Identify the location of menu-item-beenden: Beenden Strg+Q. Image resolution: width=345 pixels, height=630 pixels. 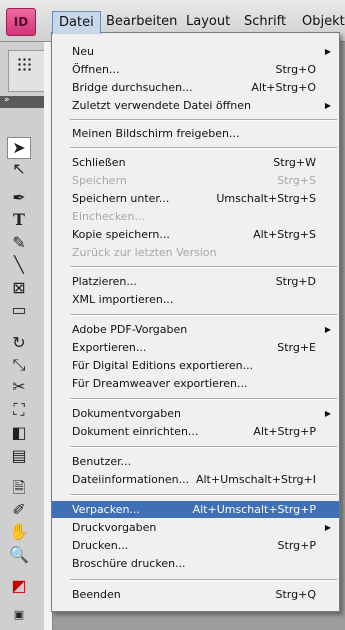
(195, 594).